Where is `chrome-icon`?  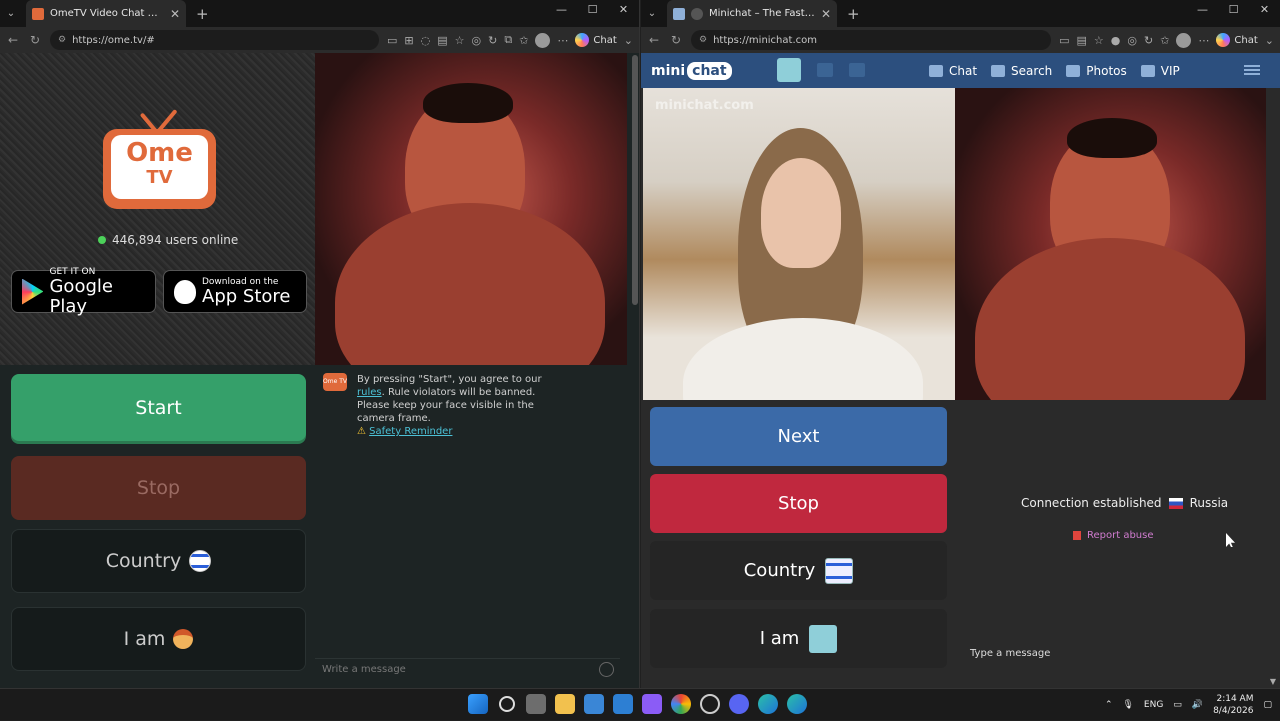
chrome-icon is located at coordinates (681, 704).